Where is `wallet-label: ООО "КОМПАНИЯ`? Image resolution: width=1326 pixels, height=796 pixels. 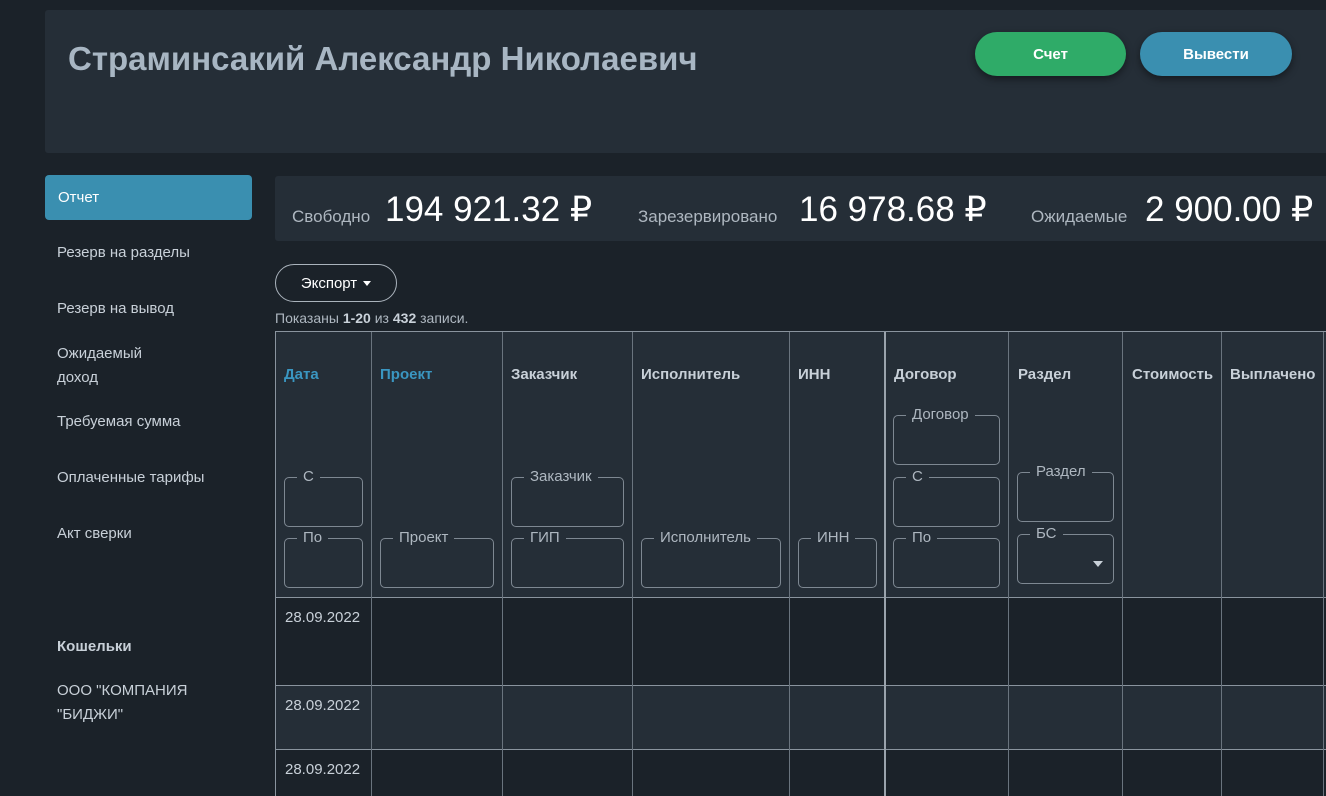
wallet-label: ООО "КОМПАНИЯ is located at coordinates (122, 690).